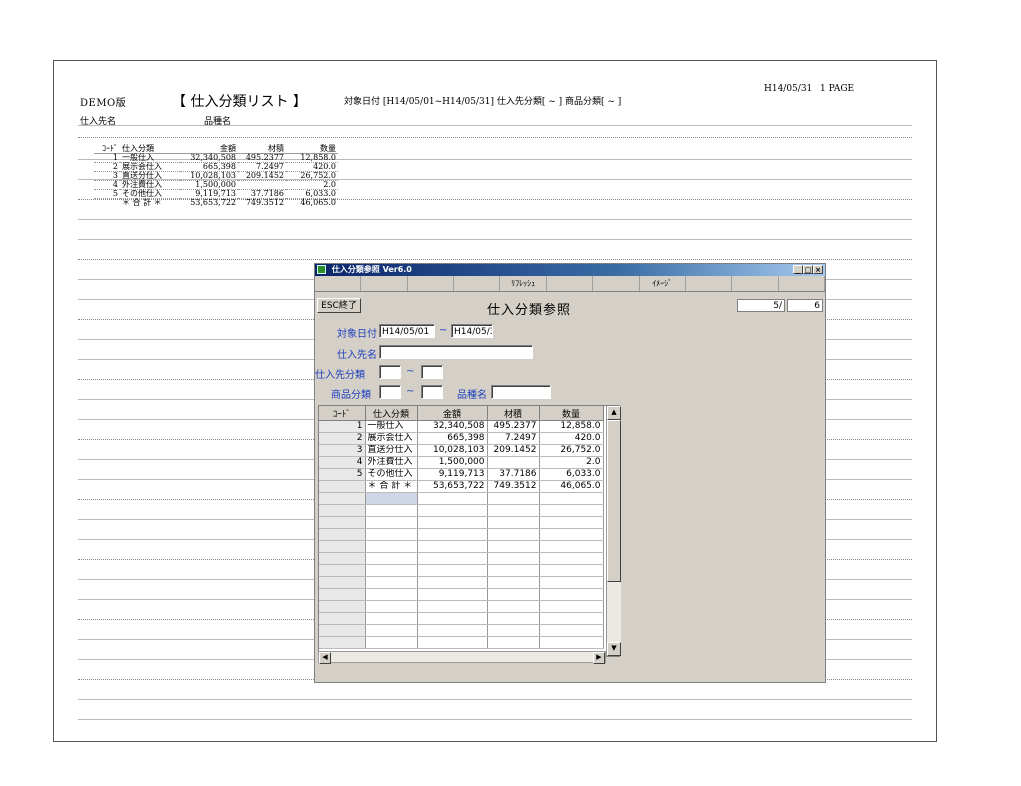  I want to click on grid-cell-code: 4, so click(342, 462).